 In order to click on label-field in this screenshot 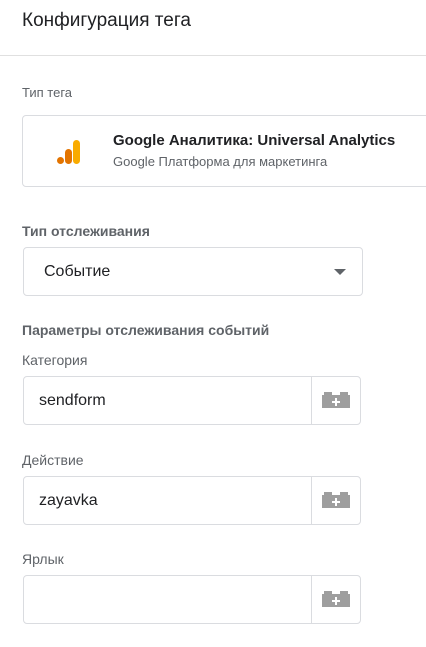, I will do `click(192, 599)`.